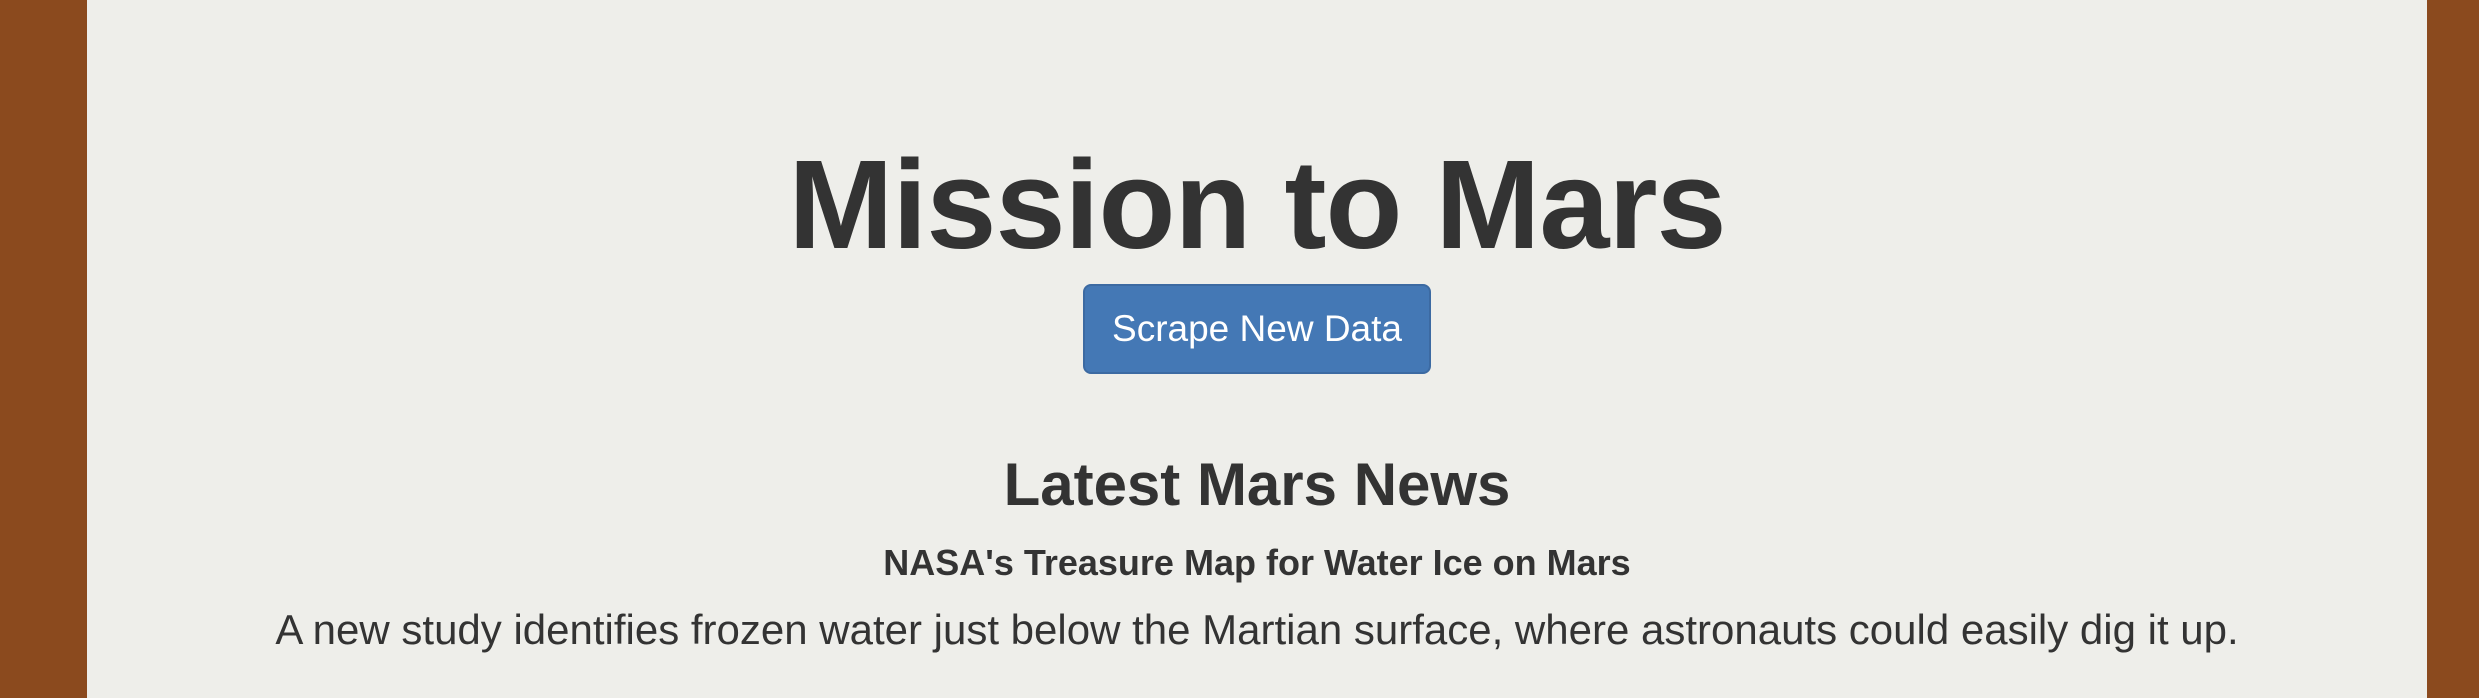  What do you see at coordinates (1257, 204) in the screenshot?
I see `page-title: Mission to Mars` at bounding box center [1257, 204].